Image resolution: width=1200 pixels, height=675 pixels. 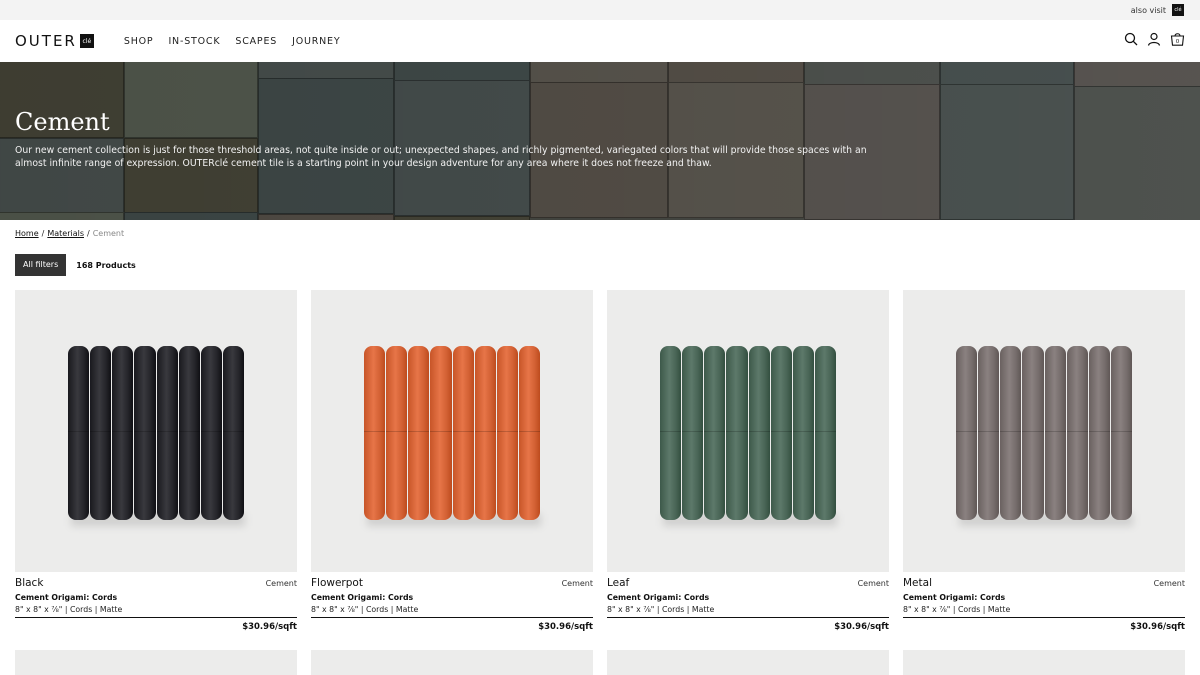 What do you see at coordinates (1178, 10) in the screenshot?
I see `sister-brand-logo: clé` at bounding box center [1178, 10].